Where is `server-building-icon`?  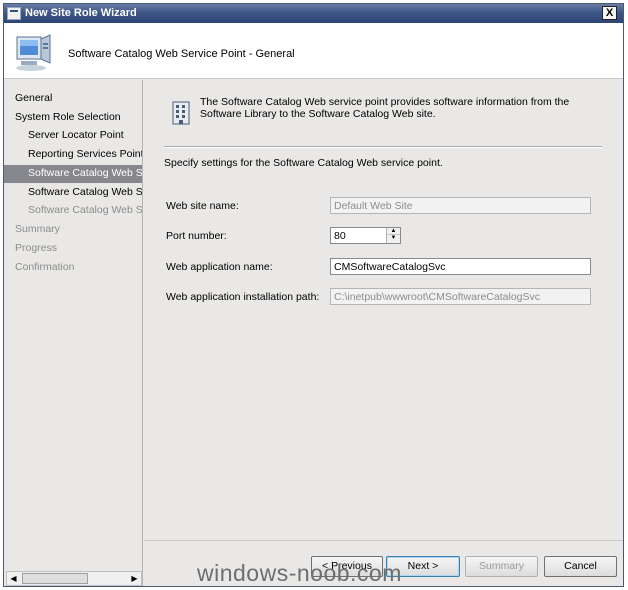 server-building-icon is located at coordinates (181, 113).